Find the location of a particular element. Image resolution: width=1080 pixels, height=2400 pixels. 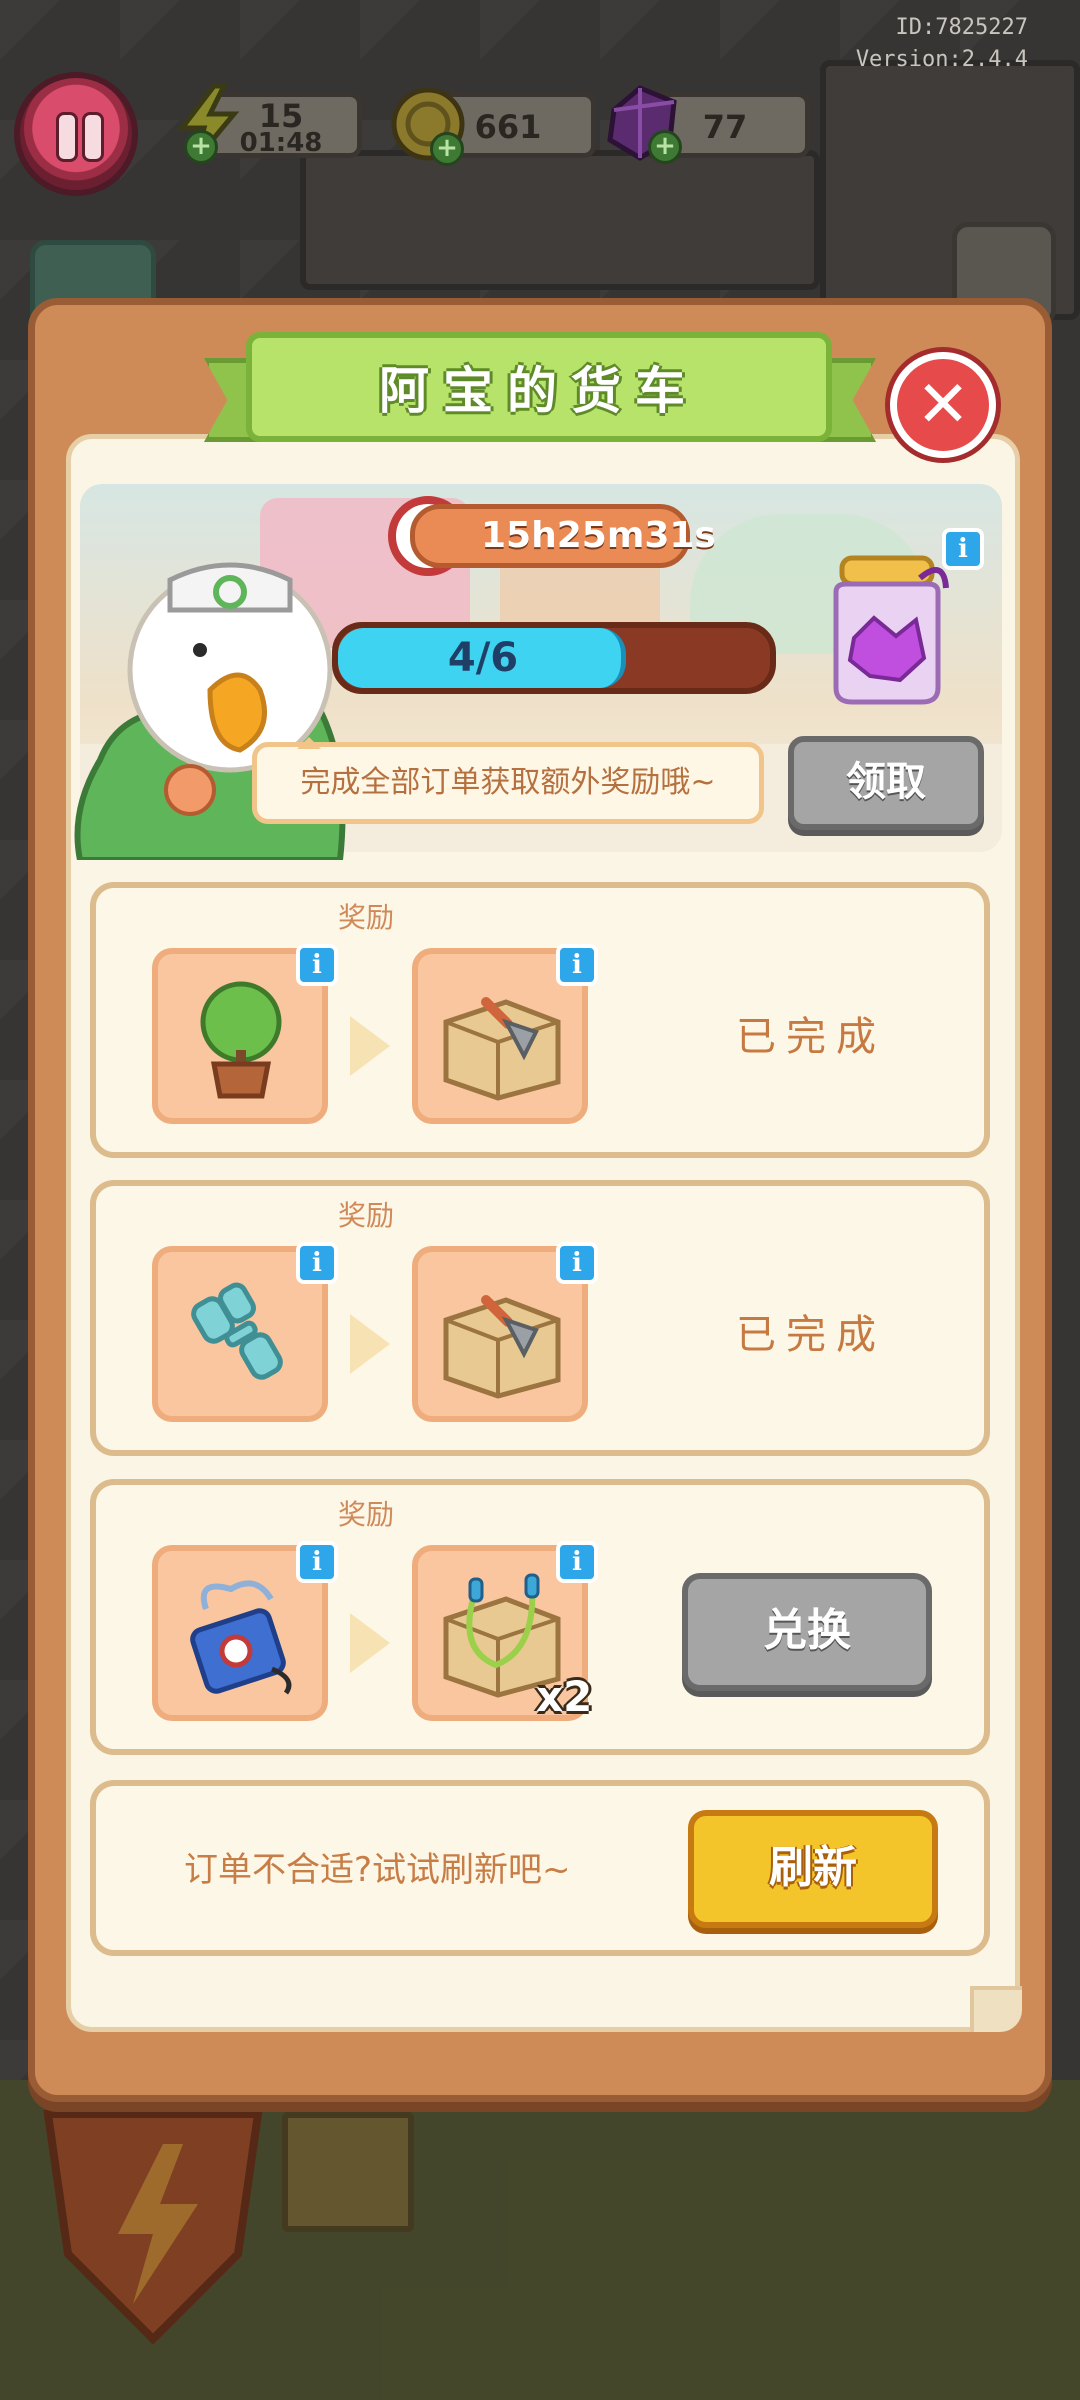

dumbbell-icon is located at coordinates (237, 1331).